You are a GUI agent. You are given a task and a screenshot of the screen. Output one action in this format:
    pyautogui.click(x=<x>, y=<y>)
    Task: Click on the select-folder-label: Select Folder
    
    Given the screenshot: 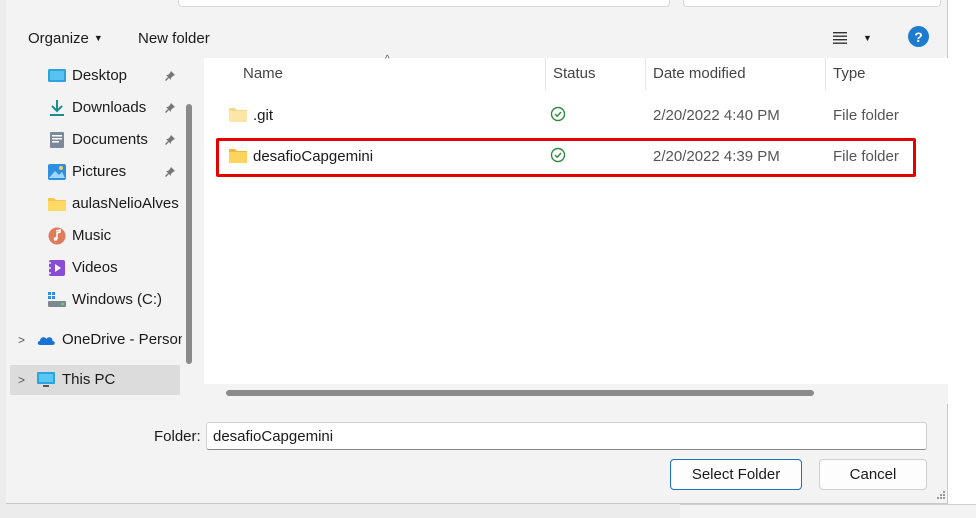 What is the action you would take?
    pyautogui.click(x=736, y=474)
    